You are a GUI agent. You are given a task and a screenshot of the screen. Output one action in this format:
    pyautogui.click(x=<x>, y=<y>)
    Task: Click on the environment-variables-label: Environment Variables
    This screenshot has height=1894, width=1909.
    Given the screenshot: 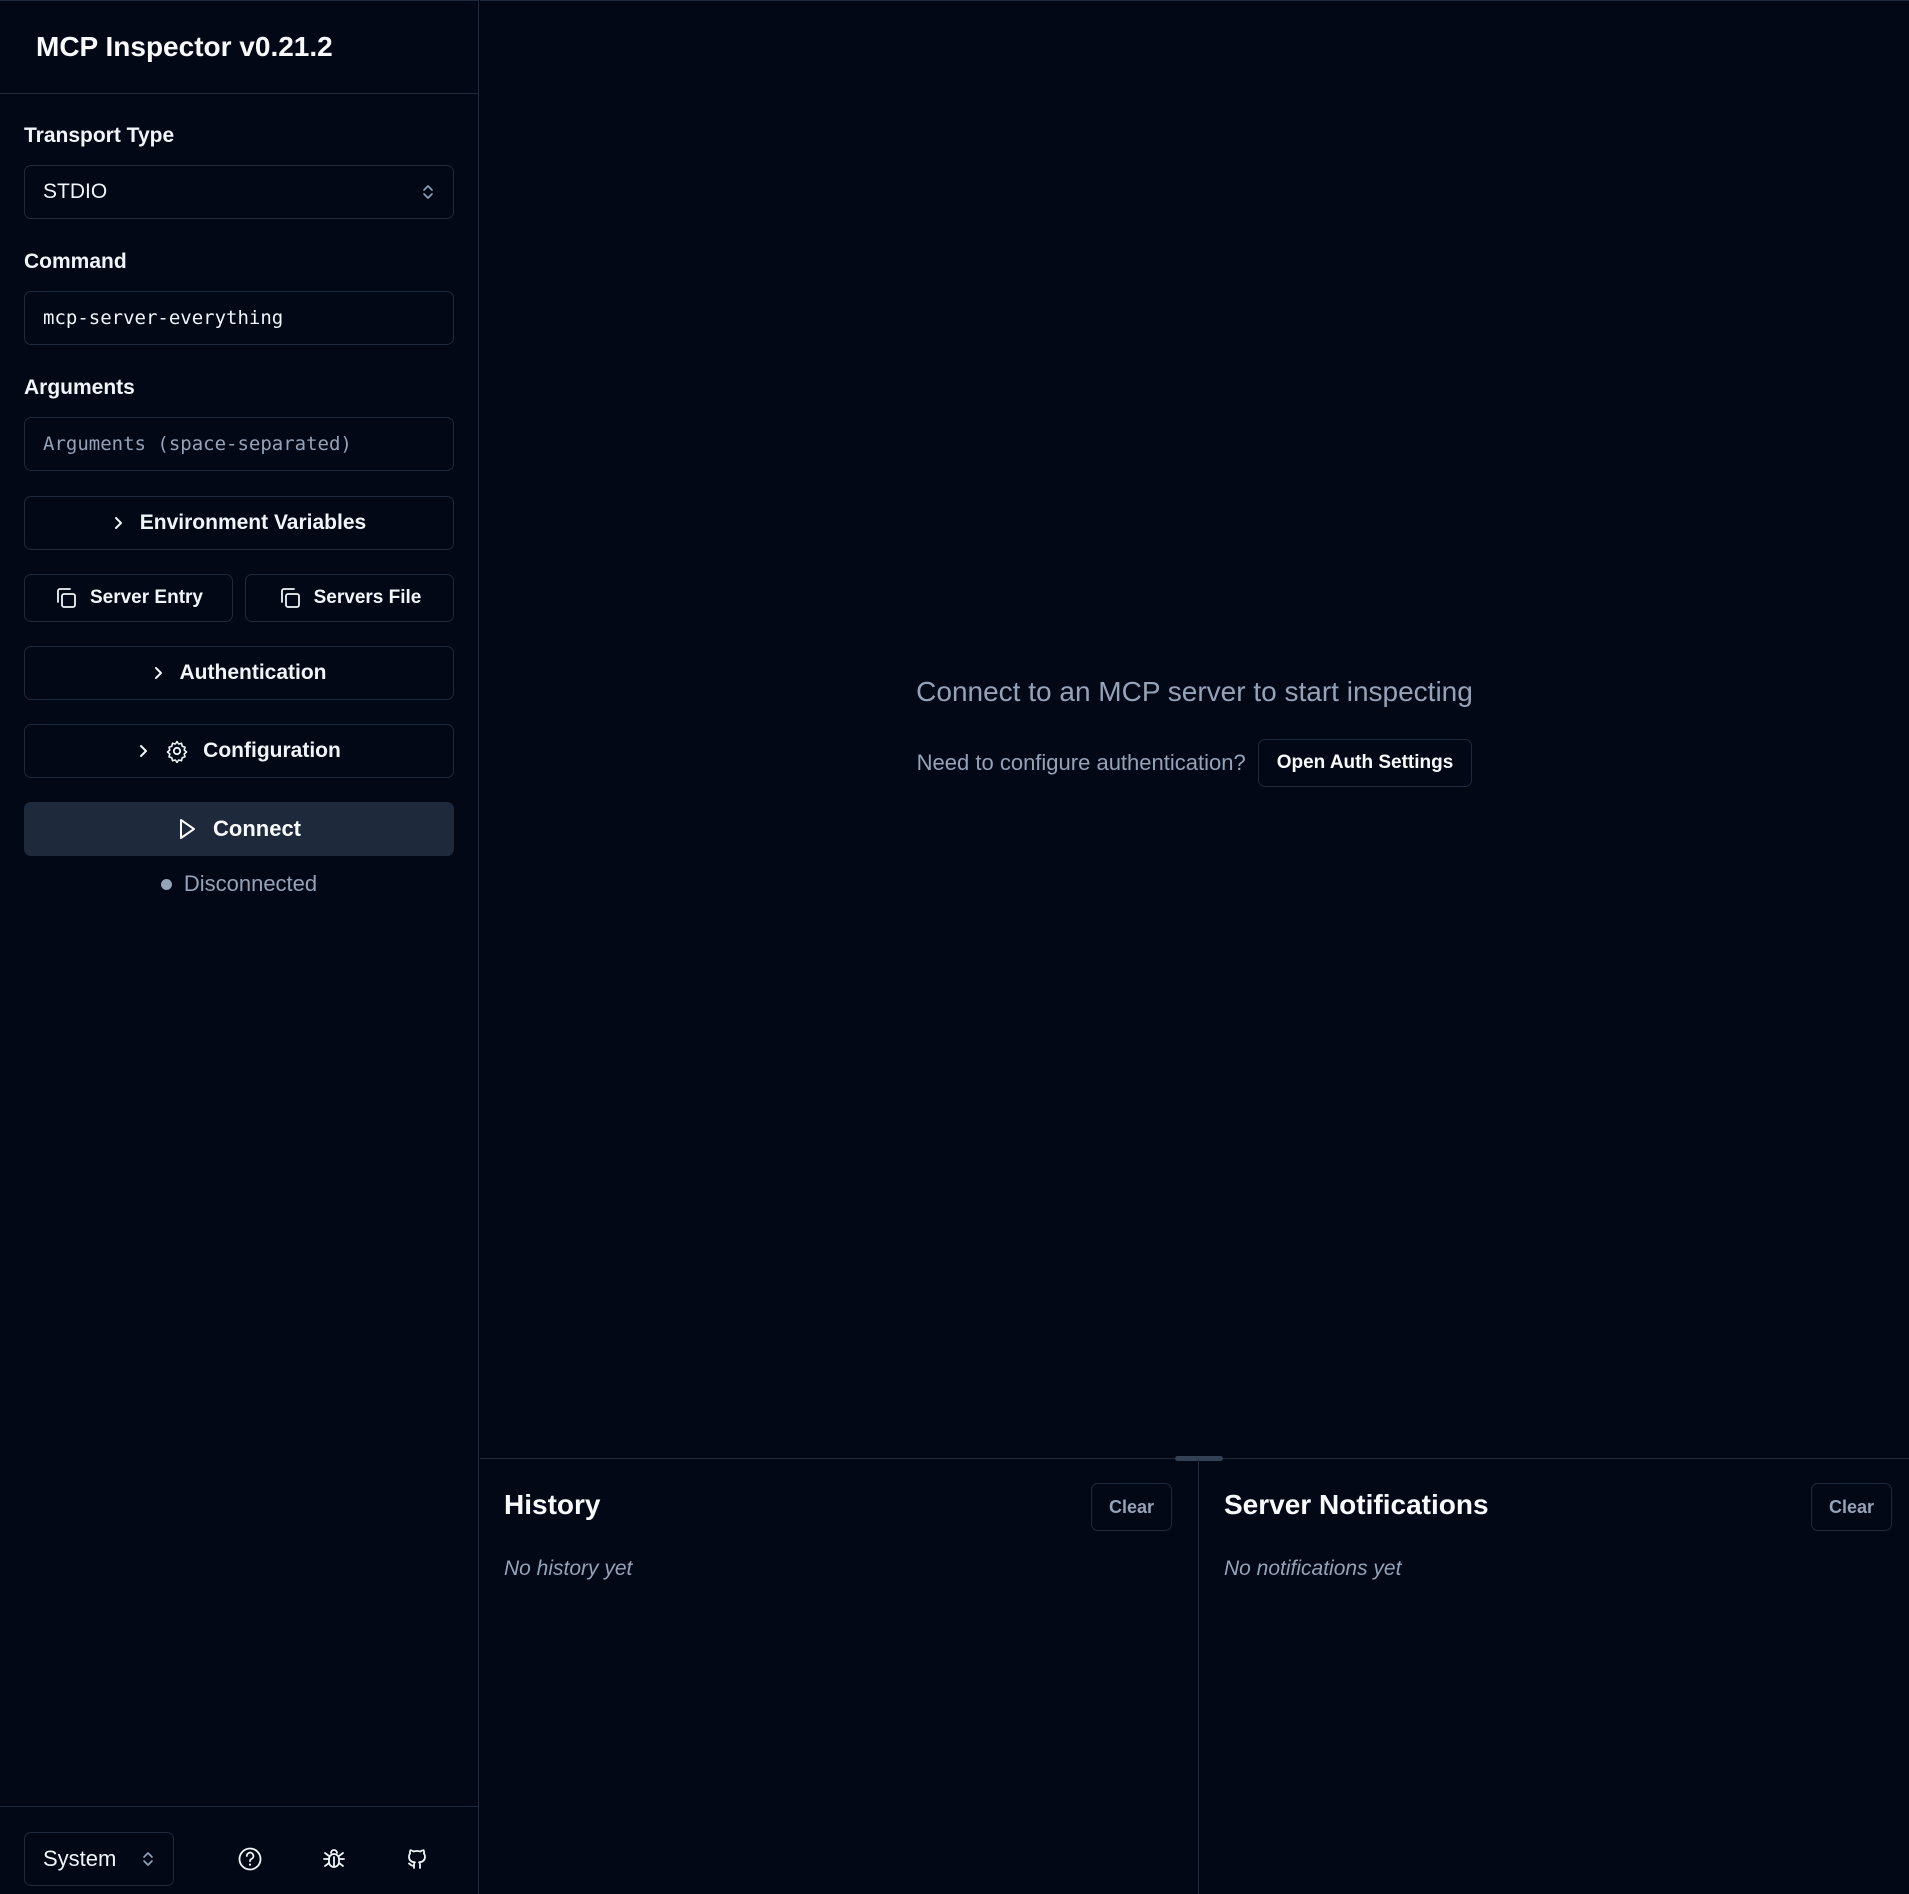 What is the action you would take?
    pyautogui.click(x=253, y=522)
    